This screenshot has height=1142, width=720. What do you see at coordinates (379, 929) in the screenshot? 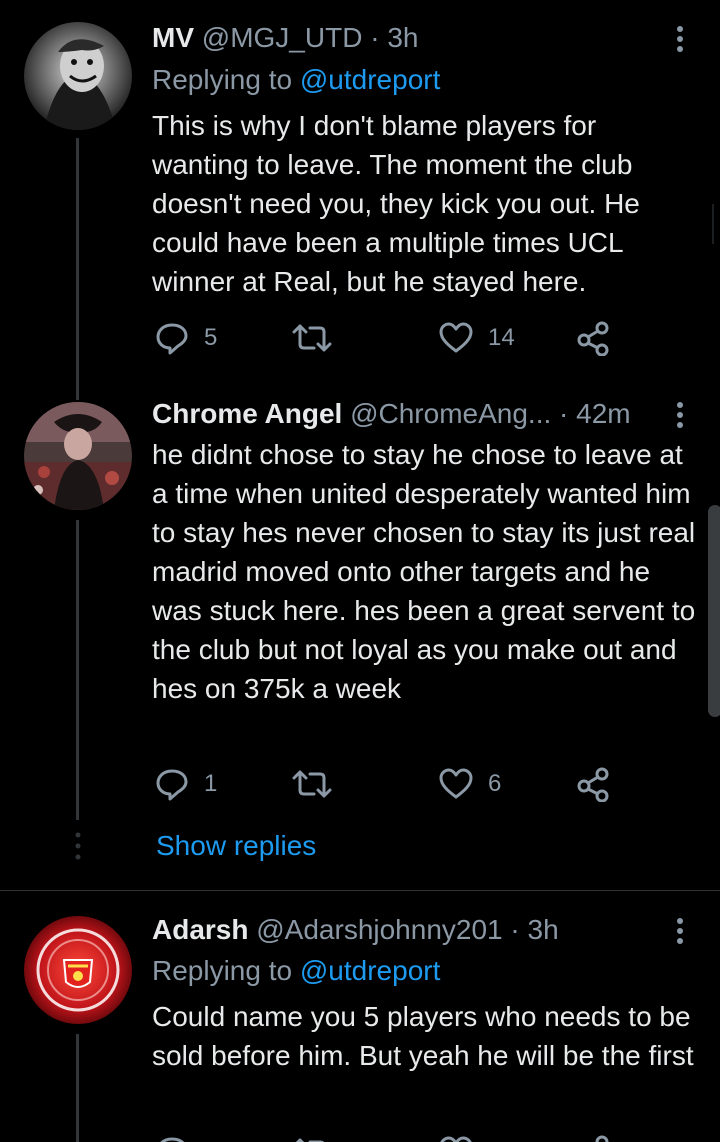
I see `user-handle: @Adarshjohnny201` at bounding box center [379, 929].